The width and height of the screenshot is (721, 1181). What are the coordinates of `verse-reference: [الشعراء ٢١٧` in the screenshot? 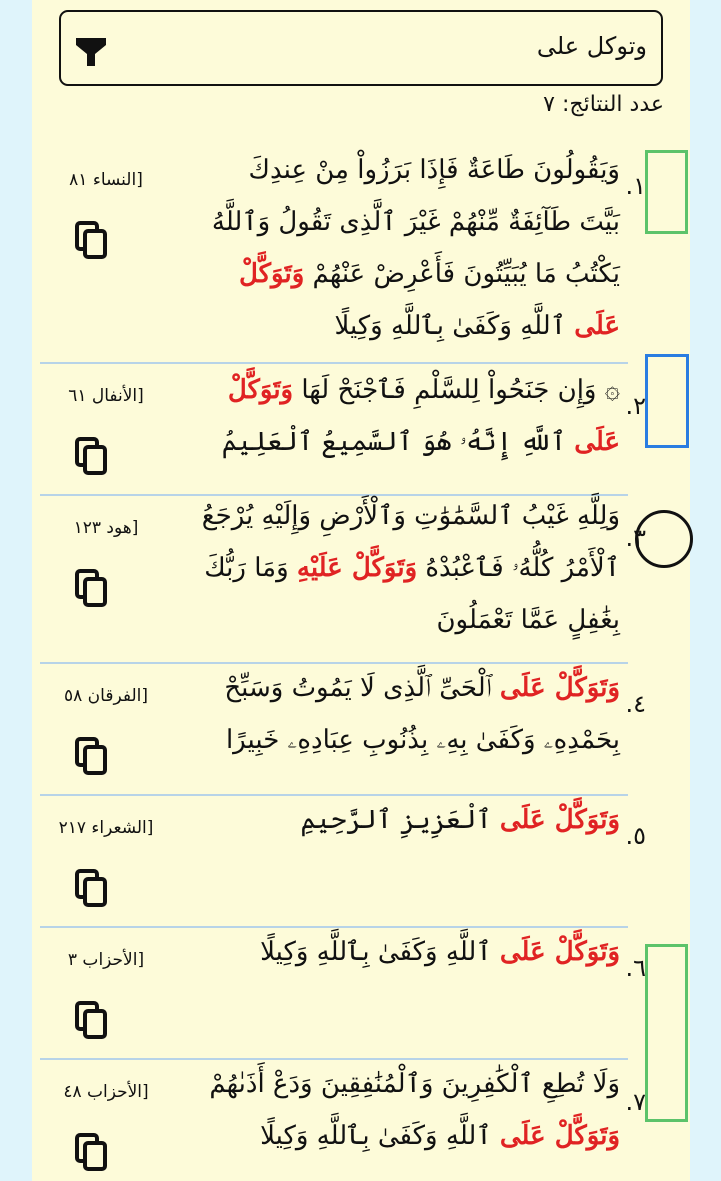 It's located at (106, 828).